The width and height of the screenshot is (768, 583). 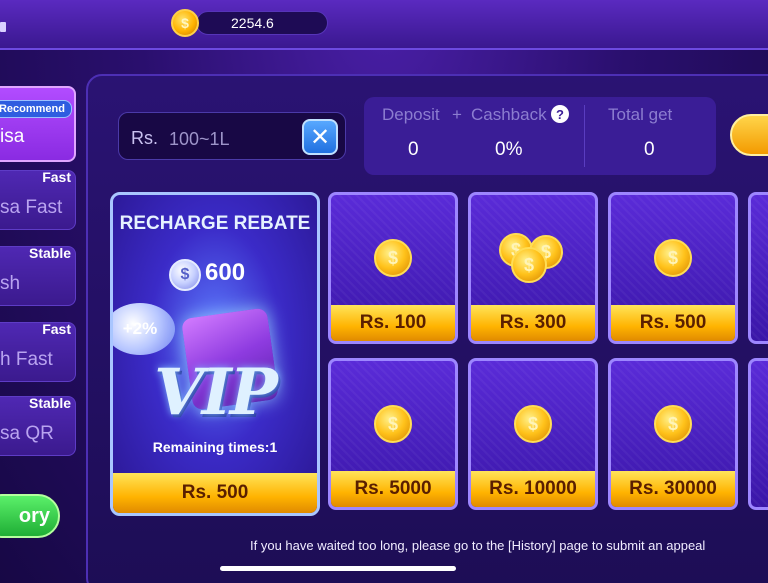 What do you see at coordinates (673, 323) in the screenshot?
I see `amount-option-price: Rs. 500` at bounding box center [673, 323].